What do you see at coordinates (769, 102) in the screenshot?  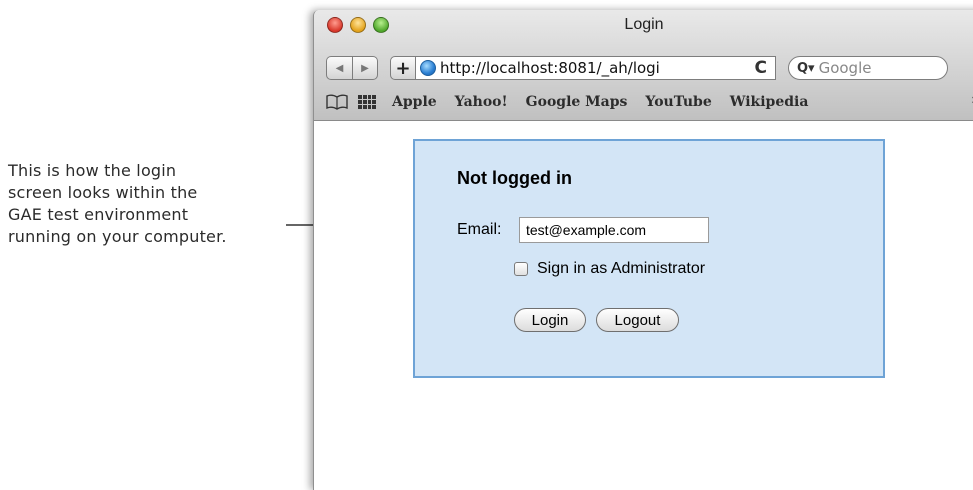 I see `bookmark-wikipedia: Wikipedia` at bounding box center [769, 102].